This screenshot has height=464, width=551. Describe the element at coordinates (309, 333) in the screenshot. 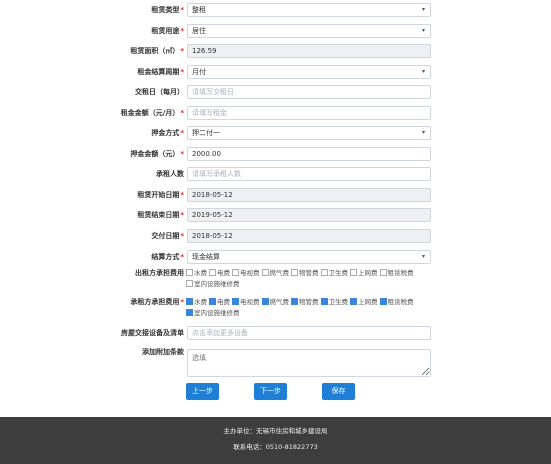

I see `equipment-input: 点击添加更多设备` at that location.